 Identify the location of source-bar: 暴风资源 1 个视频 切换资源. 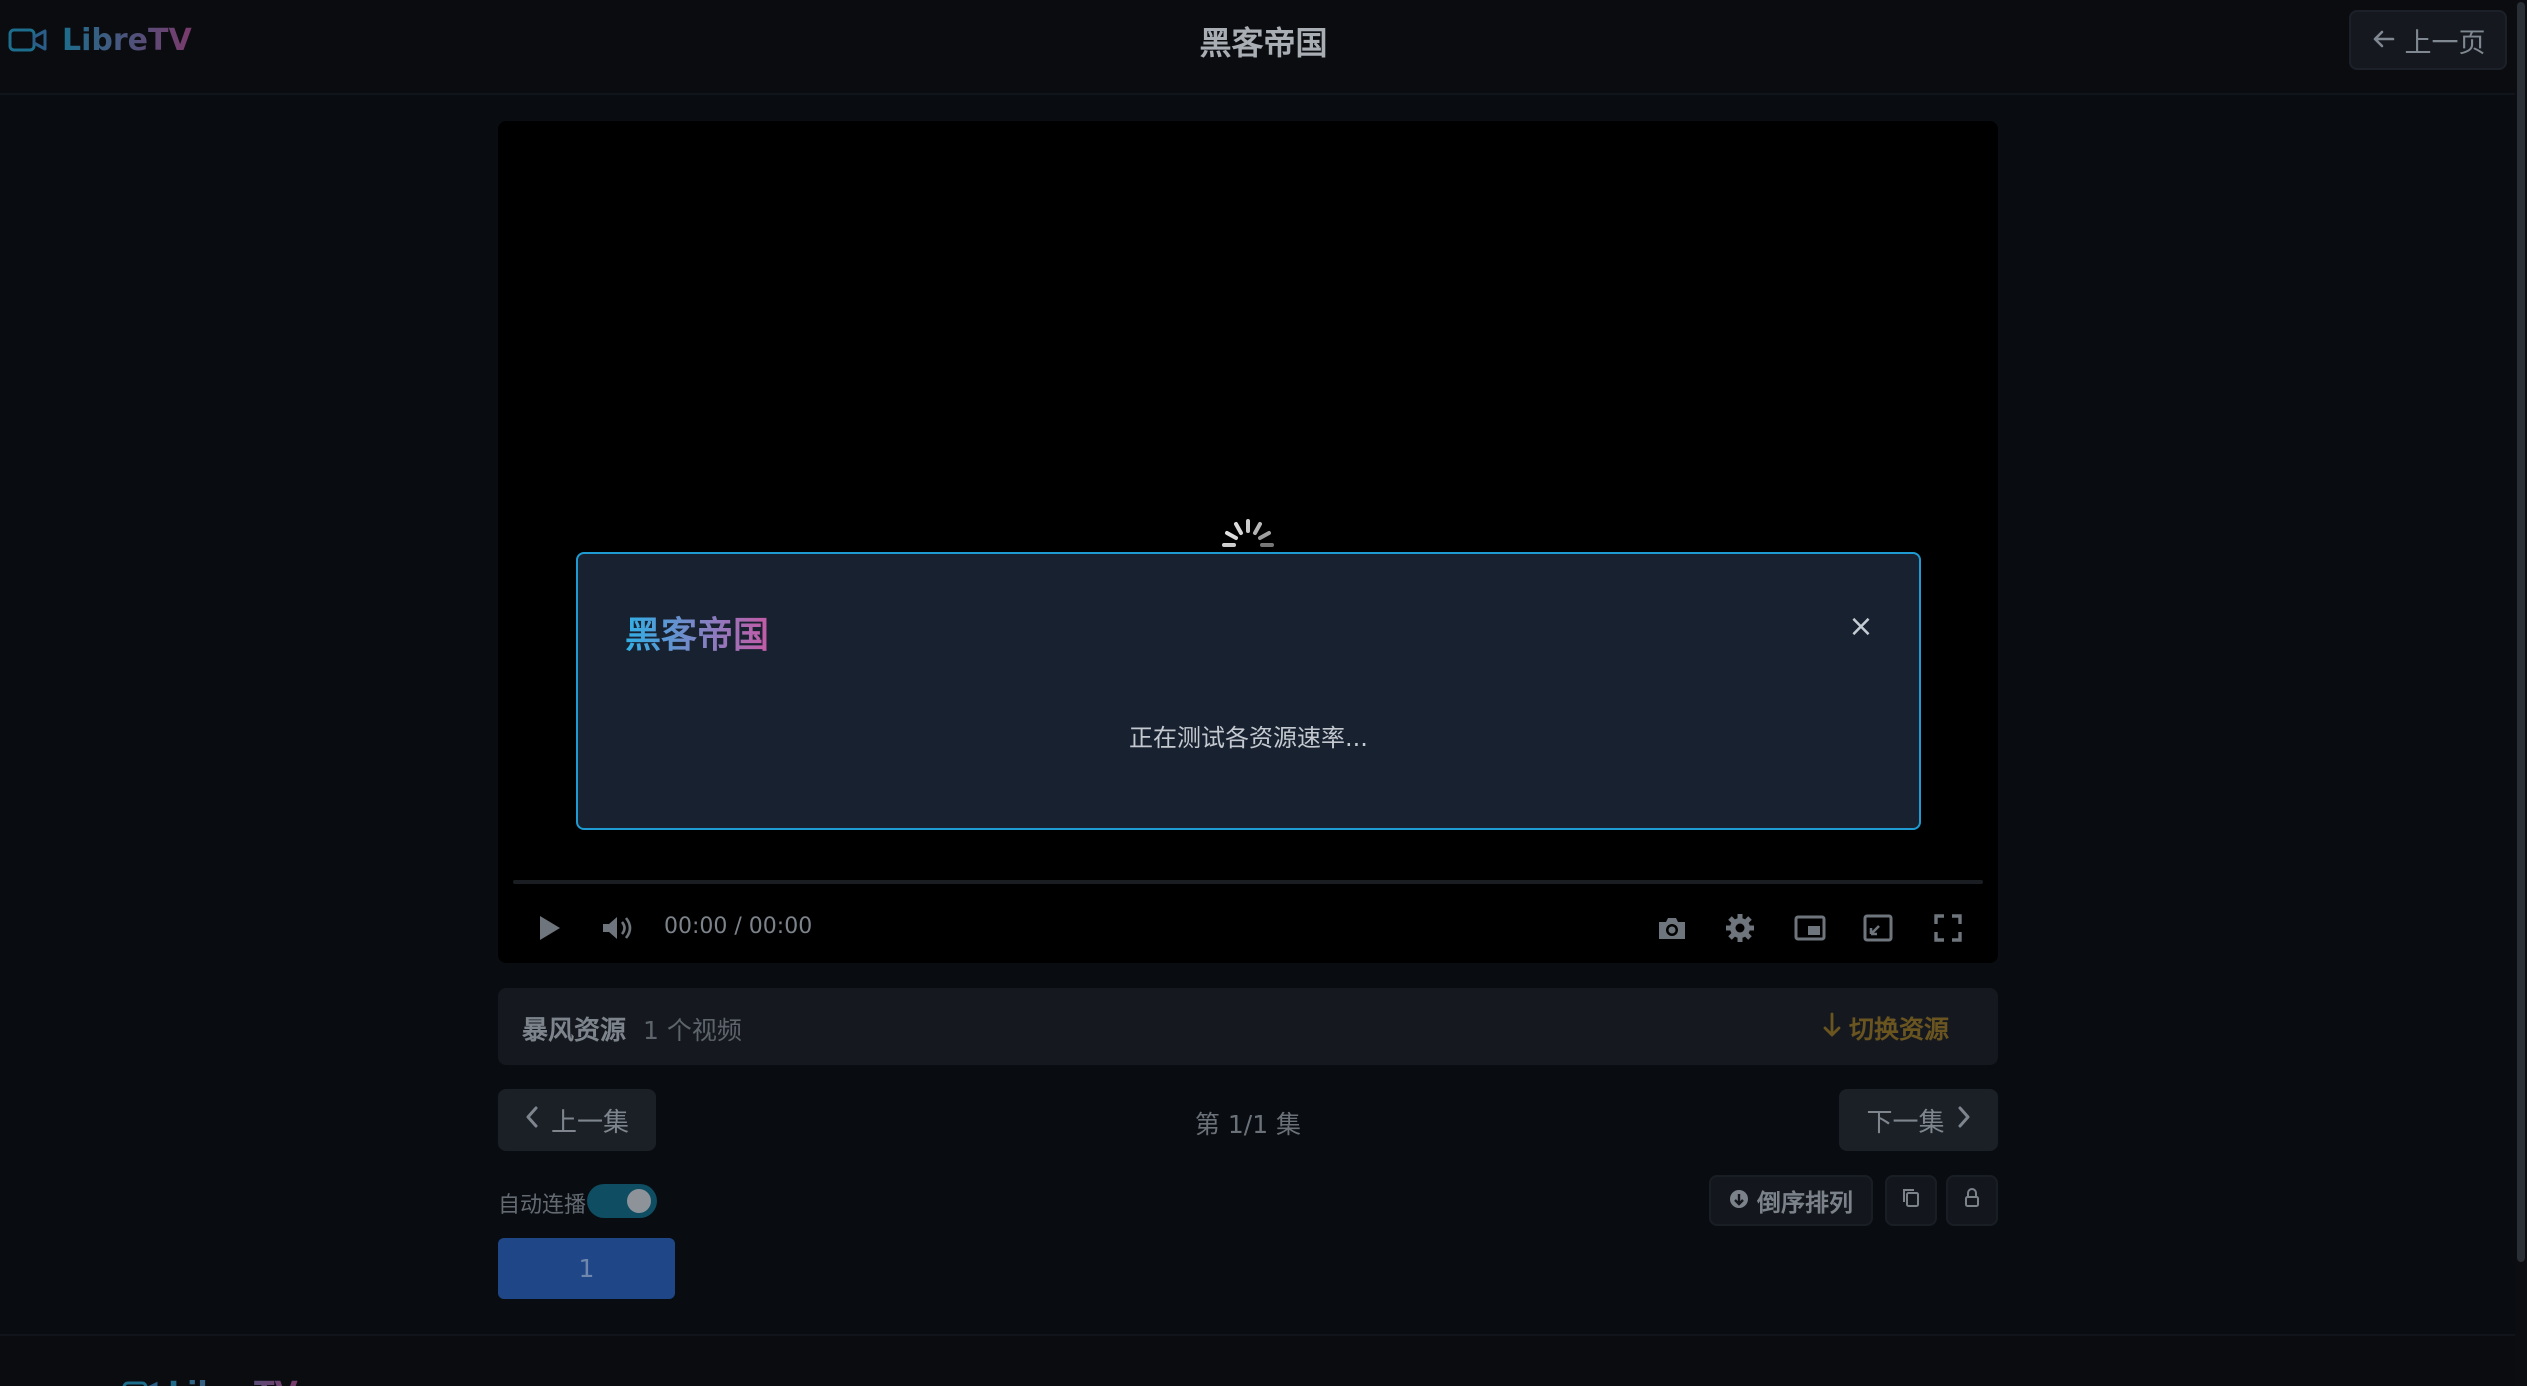
(1248, 1026).